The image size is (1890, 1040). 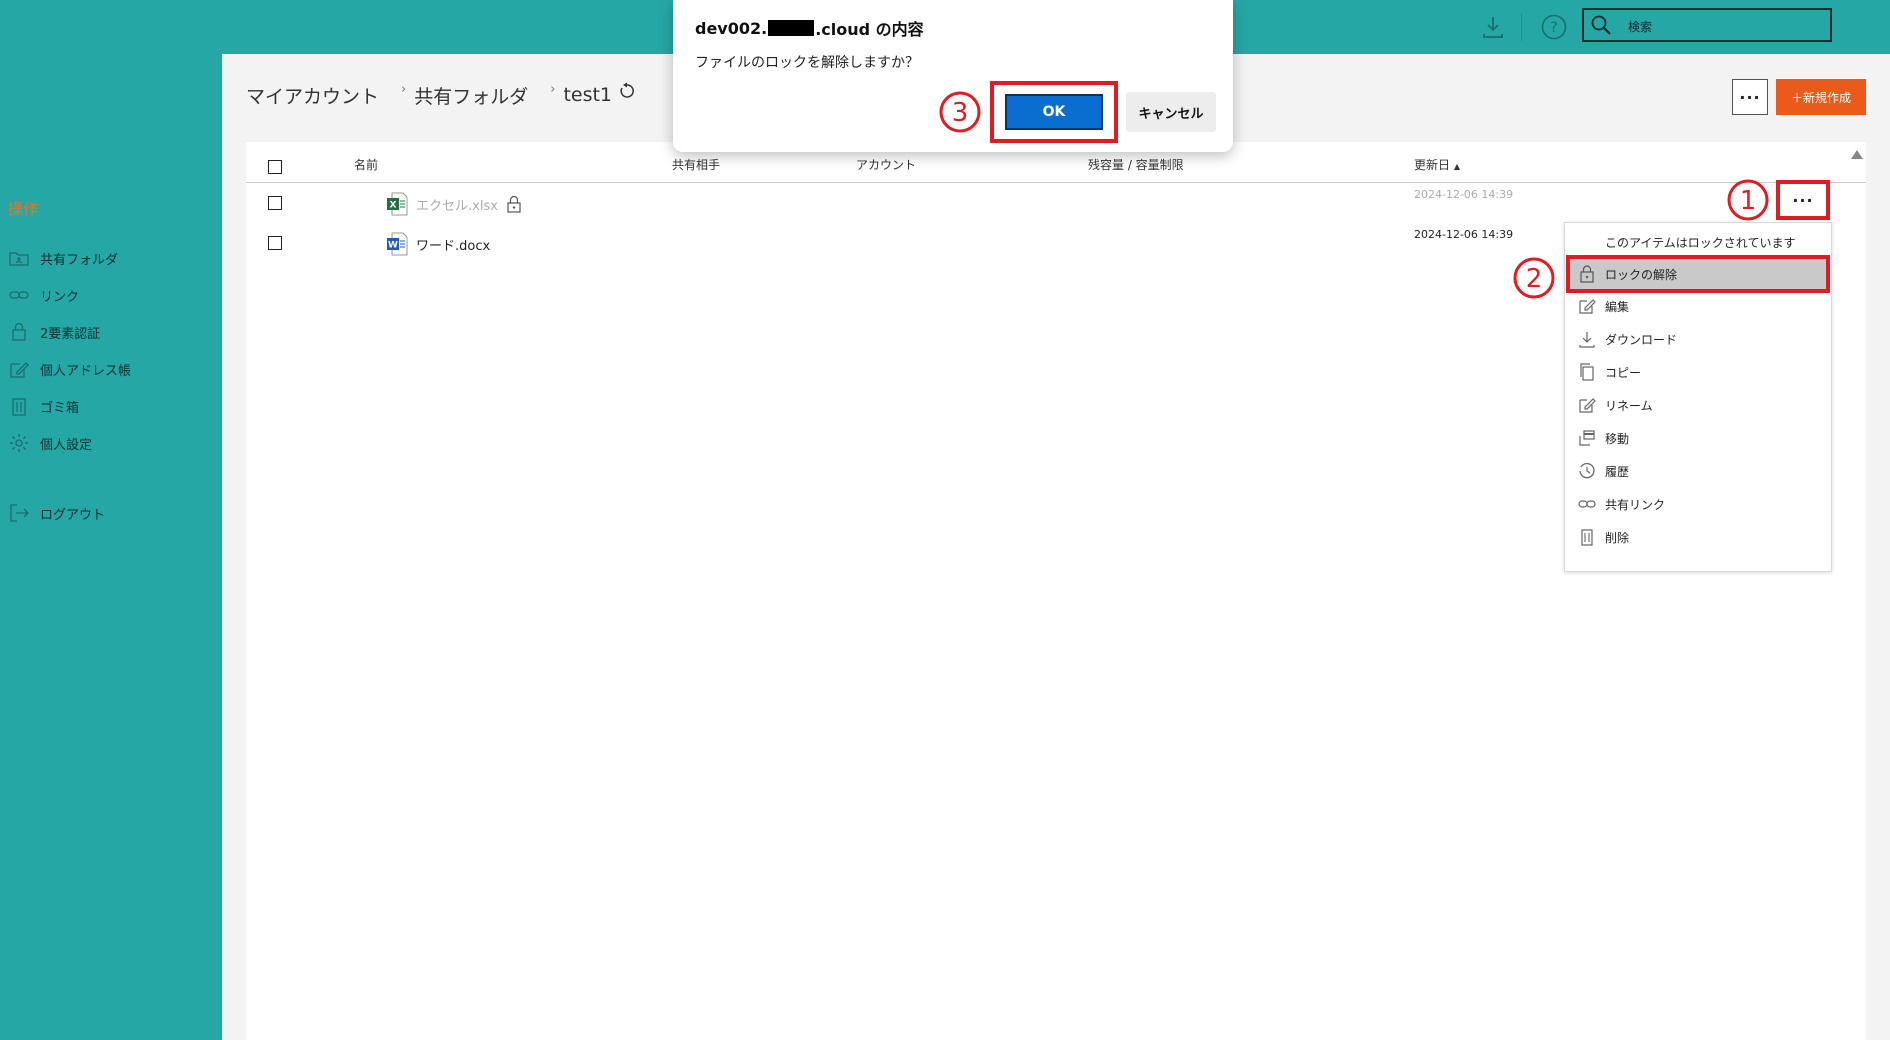 What do you see at coordinates (60, 408) in the screenshot?
I see `sidebar-item-label: ゴミ箱` at bounding box center [60, 408].